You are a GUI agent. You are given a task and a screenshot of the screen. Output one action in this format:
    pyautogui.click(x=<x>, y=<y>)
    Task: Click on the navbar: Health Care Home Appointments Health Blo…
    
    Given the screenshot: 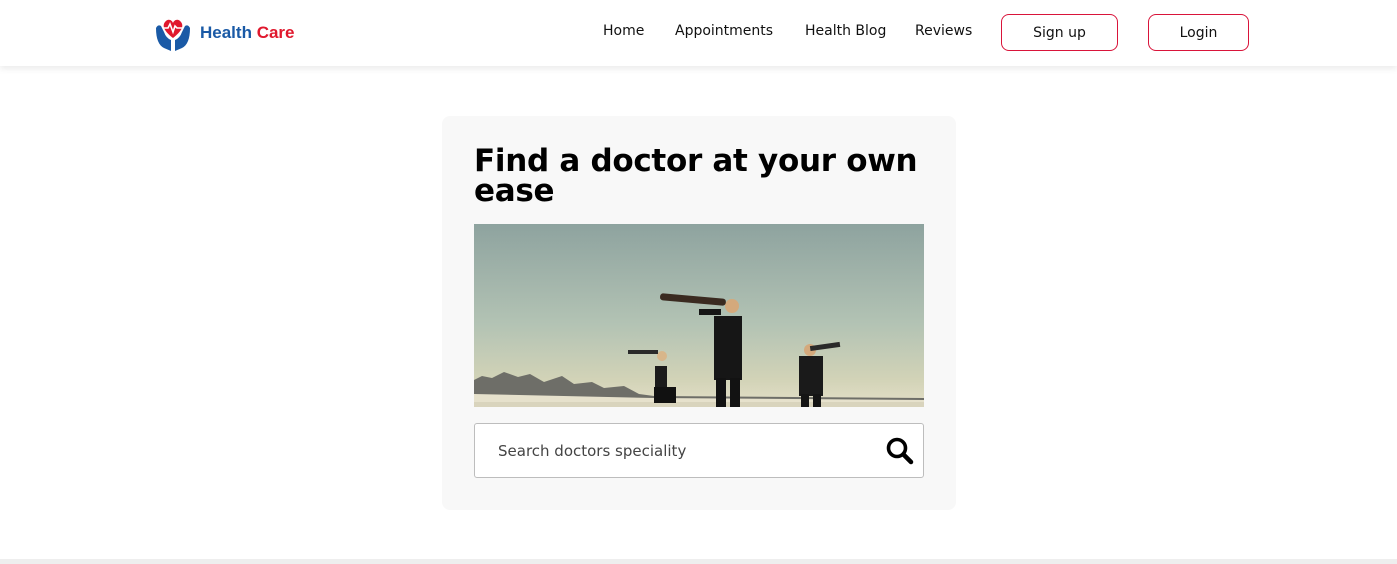 What is the action you would take?
    pyautogui.click(x=698, y=33)
    